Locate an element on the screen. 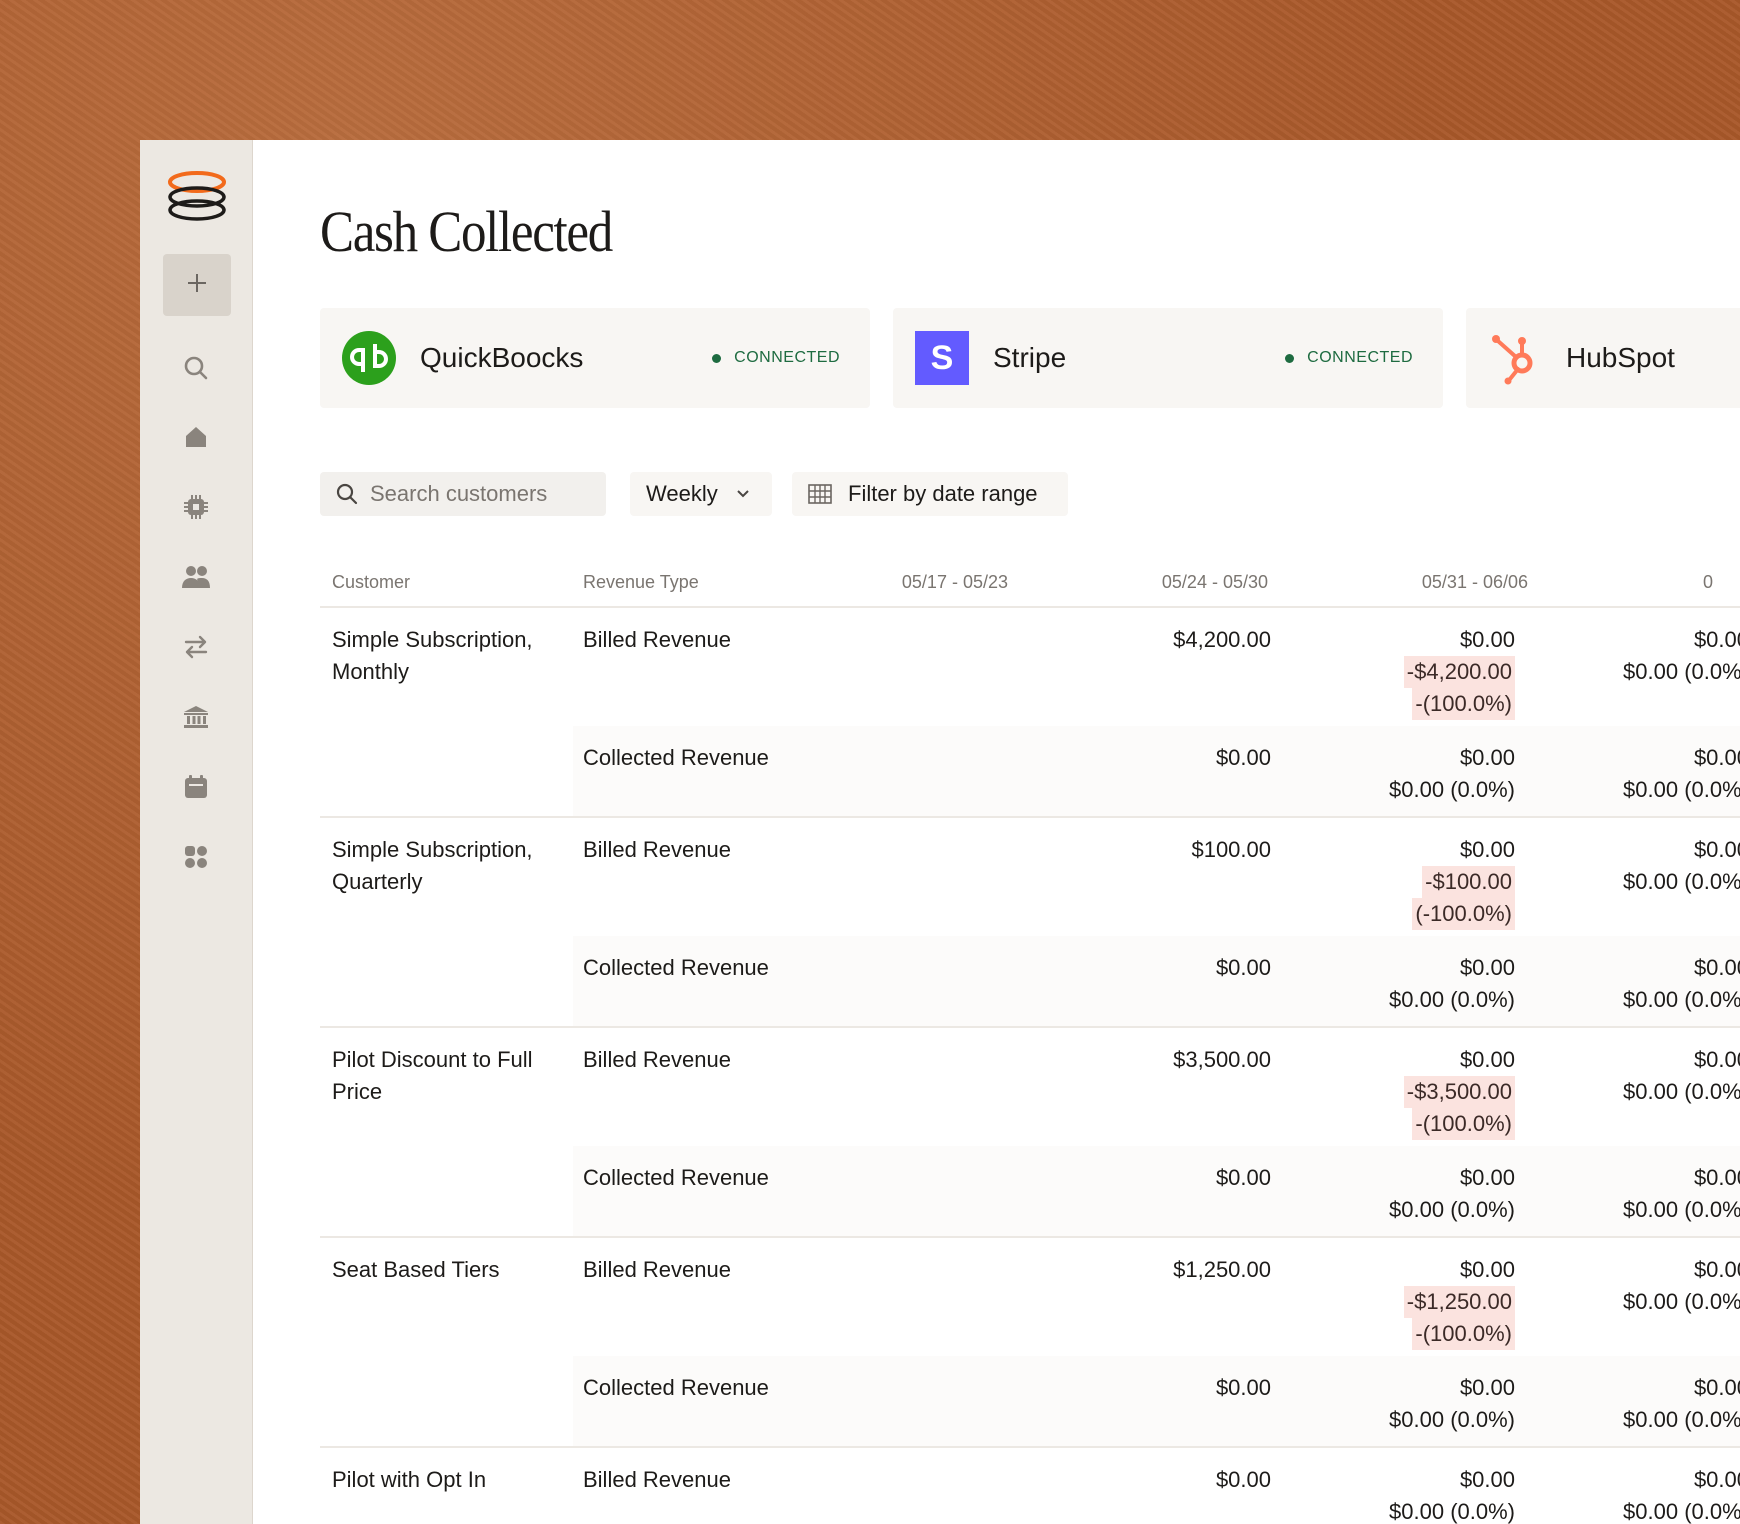  date-range-filter: Filter by date range is located at coordinates (930, 494).